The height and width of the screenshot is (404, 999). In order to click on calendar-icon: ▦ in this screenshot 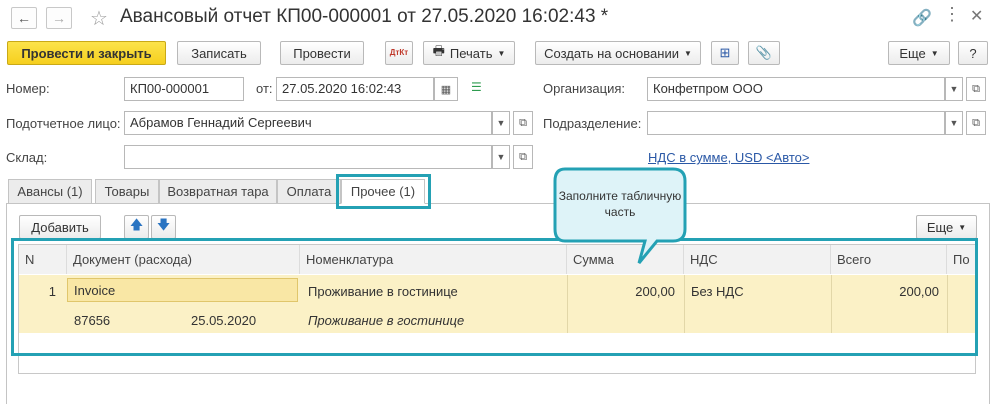, I will do `click(446, 89)`.